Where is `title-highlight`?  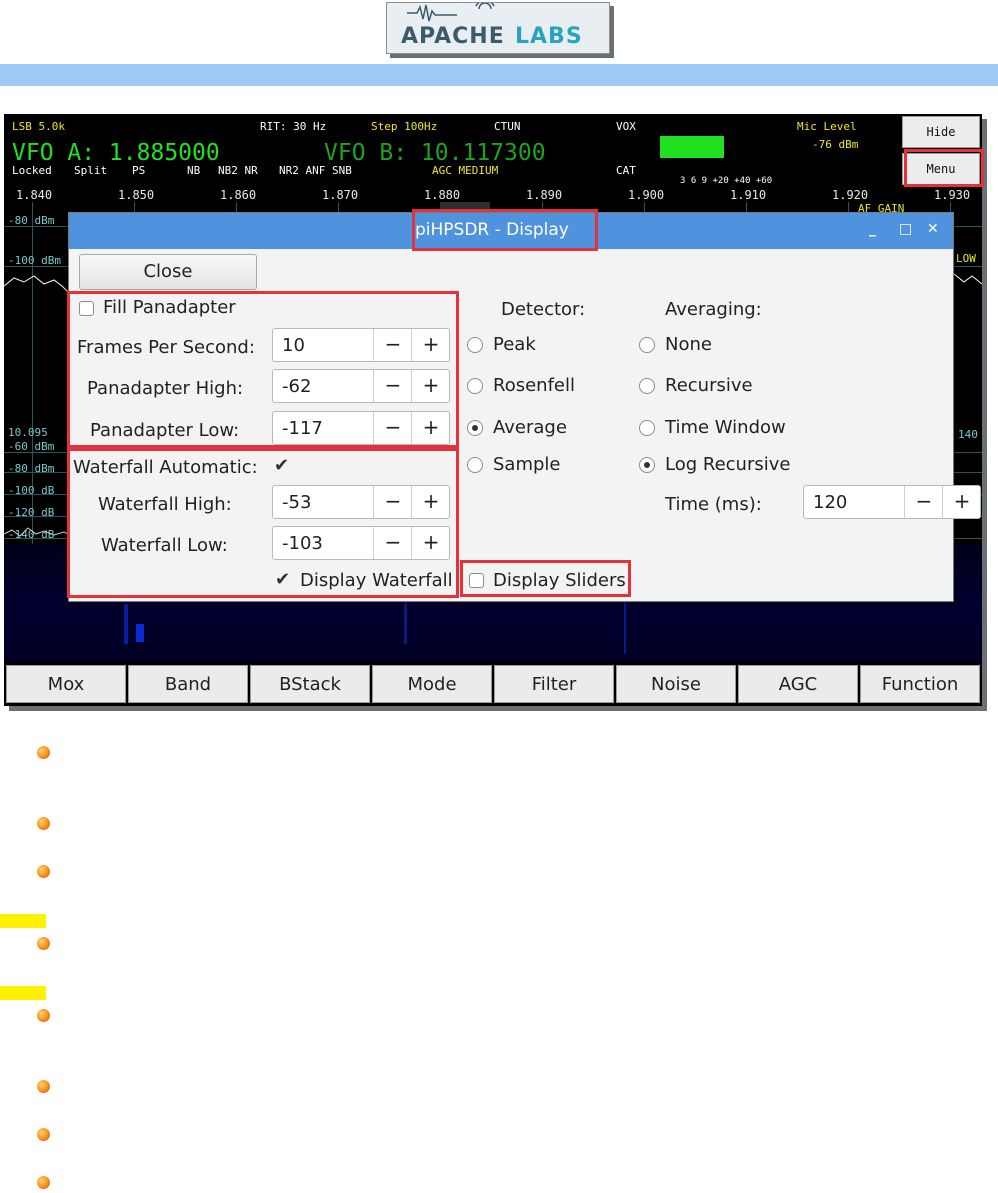 title-highlight is located at coordinates (505, 230).